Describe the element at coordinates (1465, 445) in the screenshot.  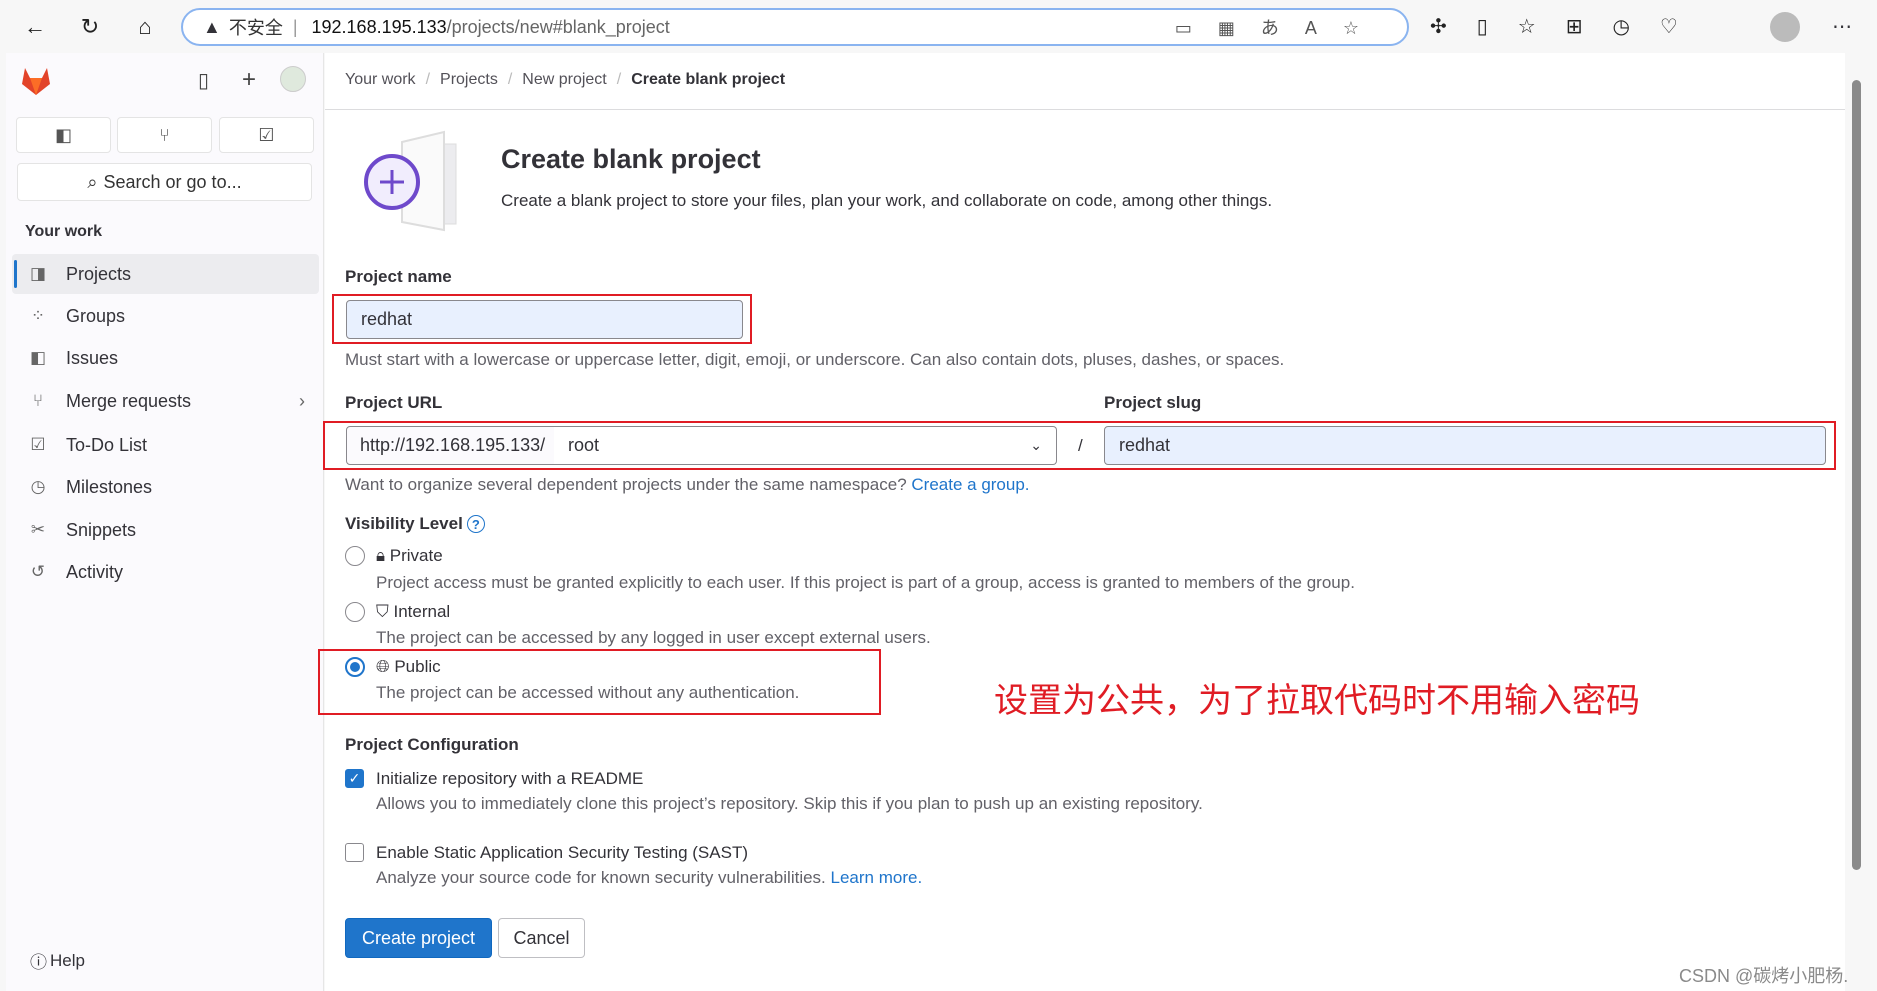
I see `project-slug-input: redhat` at that location.